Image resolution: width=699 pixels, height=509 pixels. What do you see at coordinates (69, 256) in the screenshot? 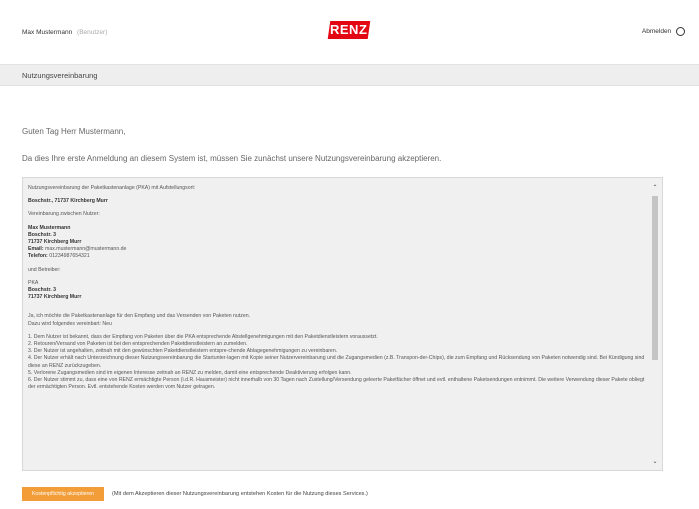
I see `user-phone: 01234987654321` at bounding box center [69, 256].